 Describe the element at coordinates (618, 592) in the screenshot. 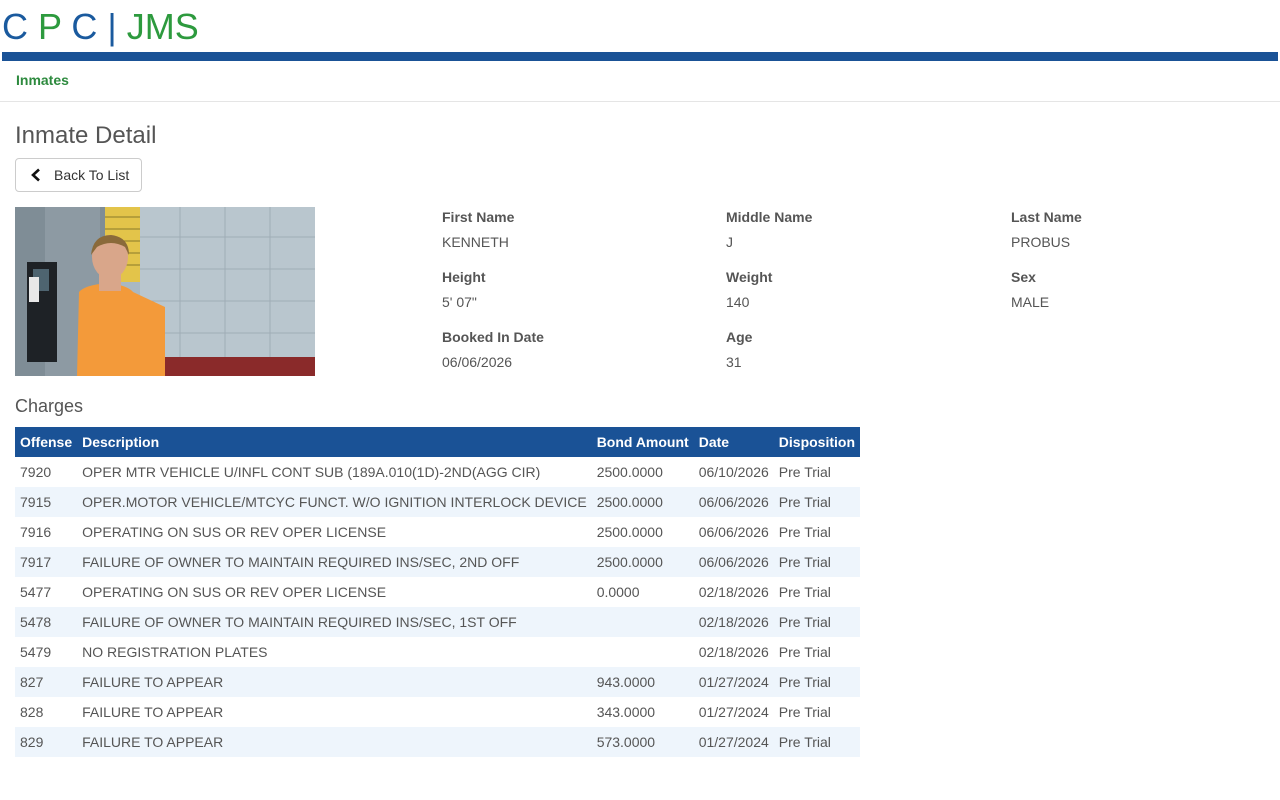

I see `bond-amount-cell: 0.0000` at that location.